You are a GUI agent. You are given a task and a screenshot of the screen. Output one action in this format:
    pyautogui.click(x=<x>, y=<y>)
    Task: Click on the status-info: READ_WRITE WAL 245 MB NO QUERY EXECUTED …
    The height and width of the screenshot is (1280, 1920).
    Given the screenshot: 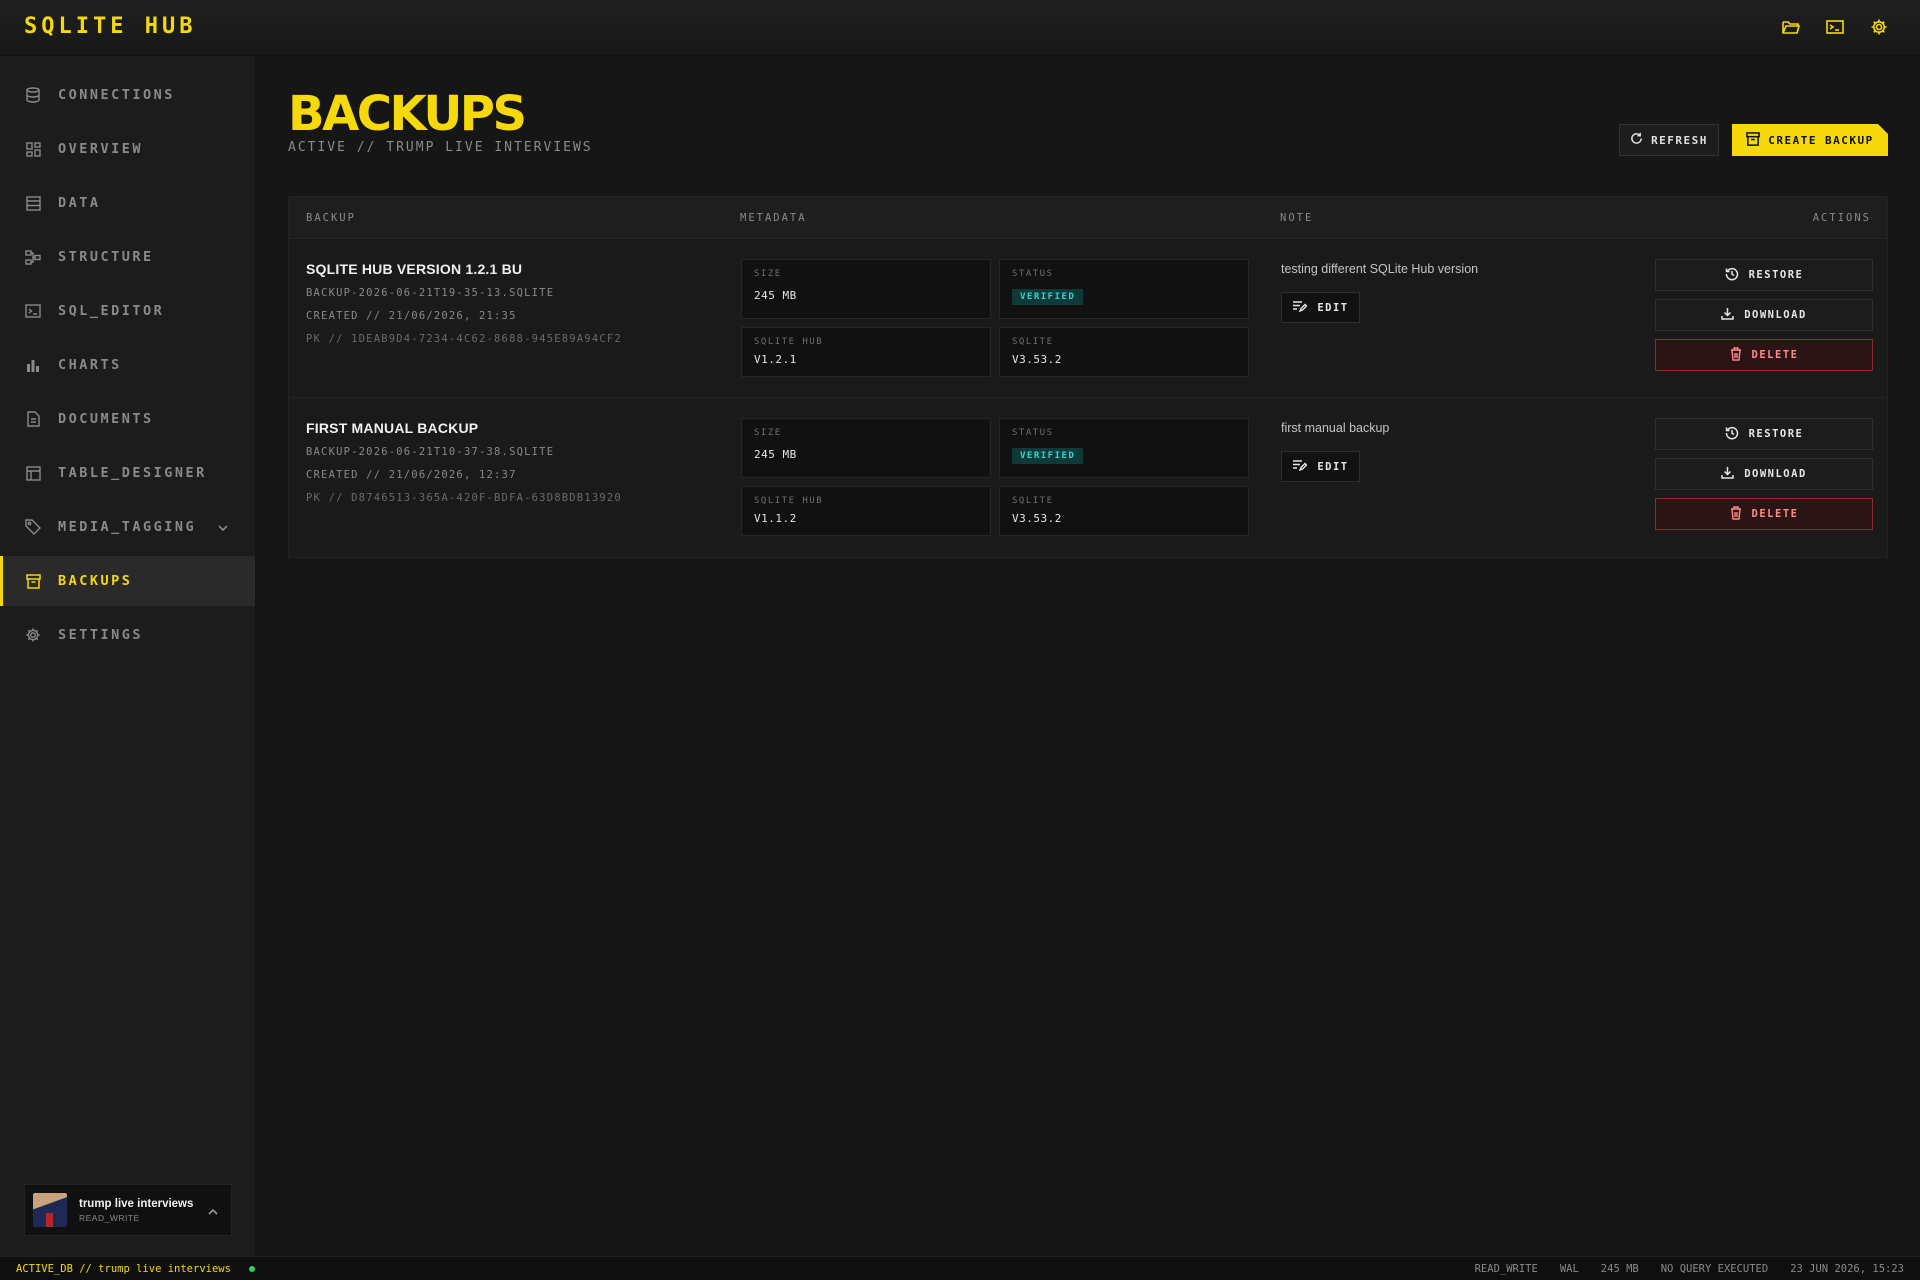 What is the action you would take?
    pyautogui.click(x=1689, y=1269)
    